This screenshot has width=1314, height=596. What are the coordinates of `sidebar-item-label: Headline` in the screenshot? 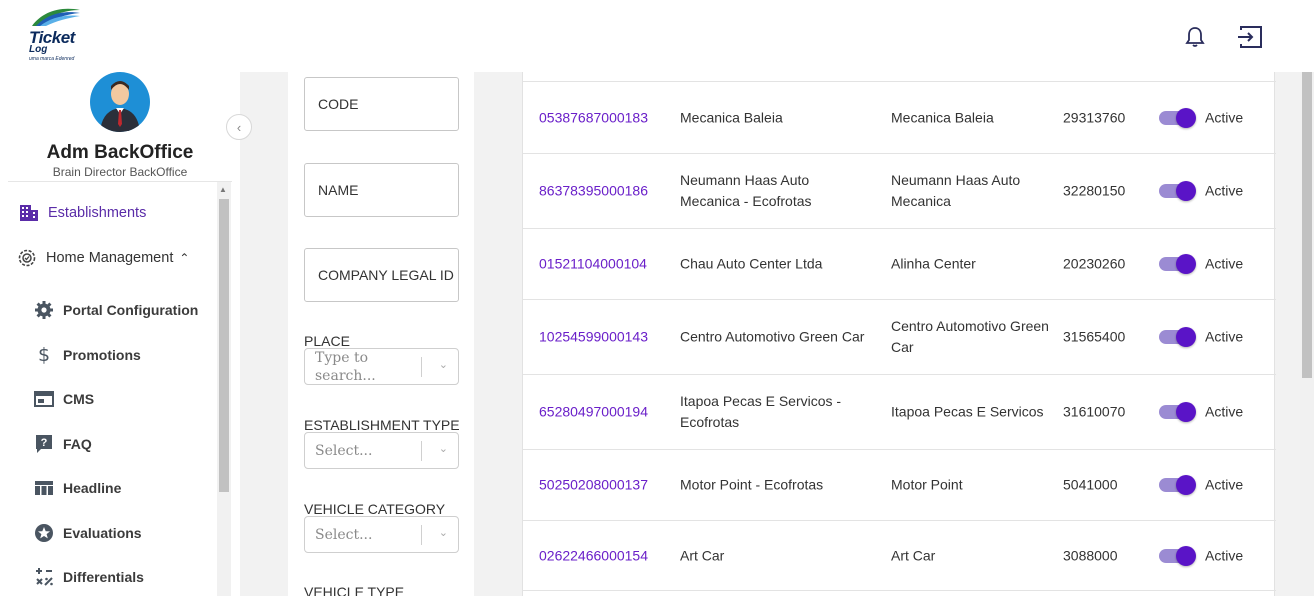 It's located at (92, 488).